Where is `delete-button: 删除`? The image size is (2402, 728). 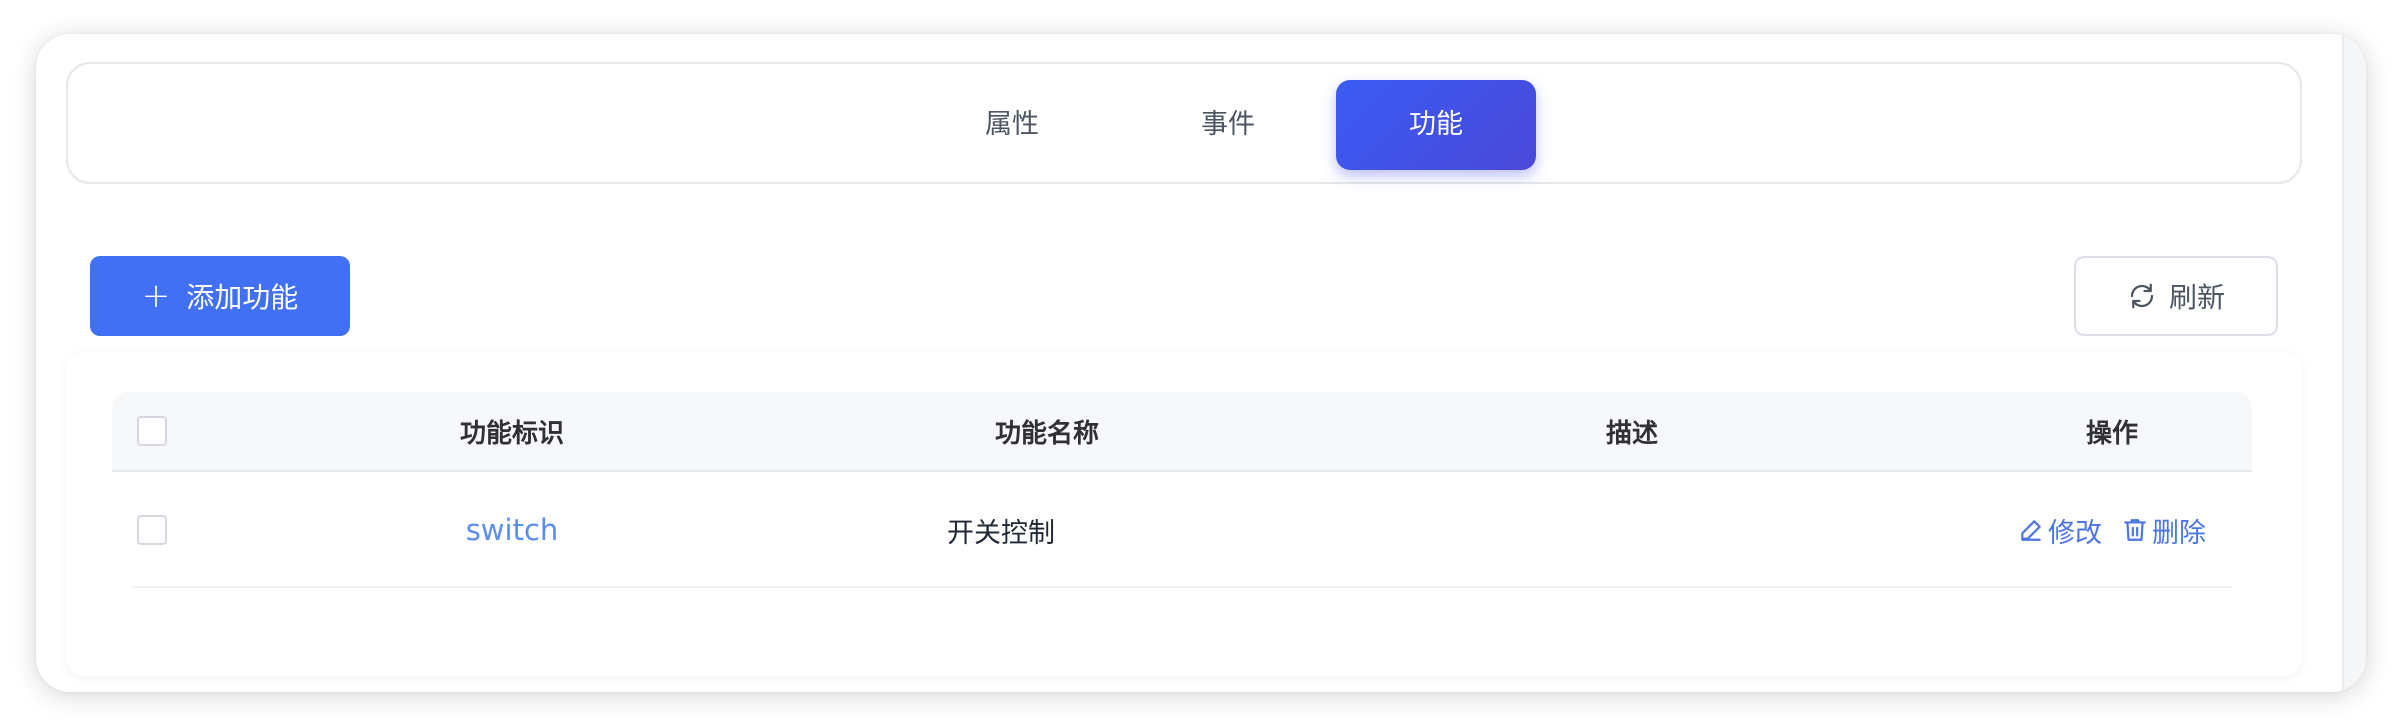 delete-button: 删除 is located at coordinates (2164, 530).